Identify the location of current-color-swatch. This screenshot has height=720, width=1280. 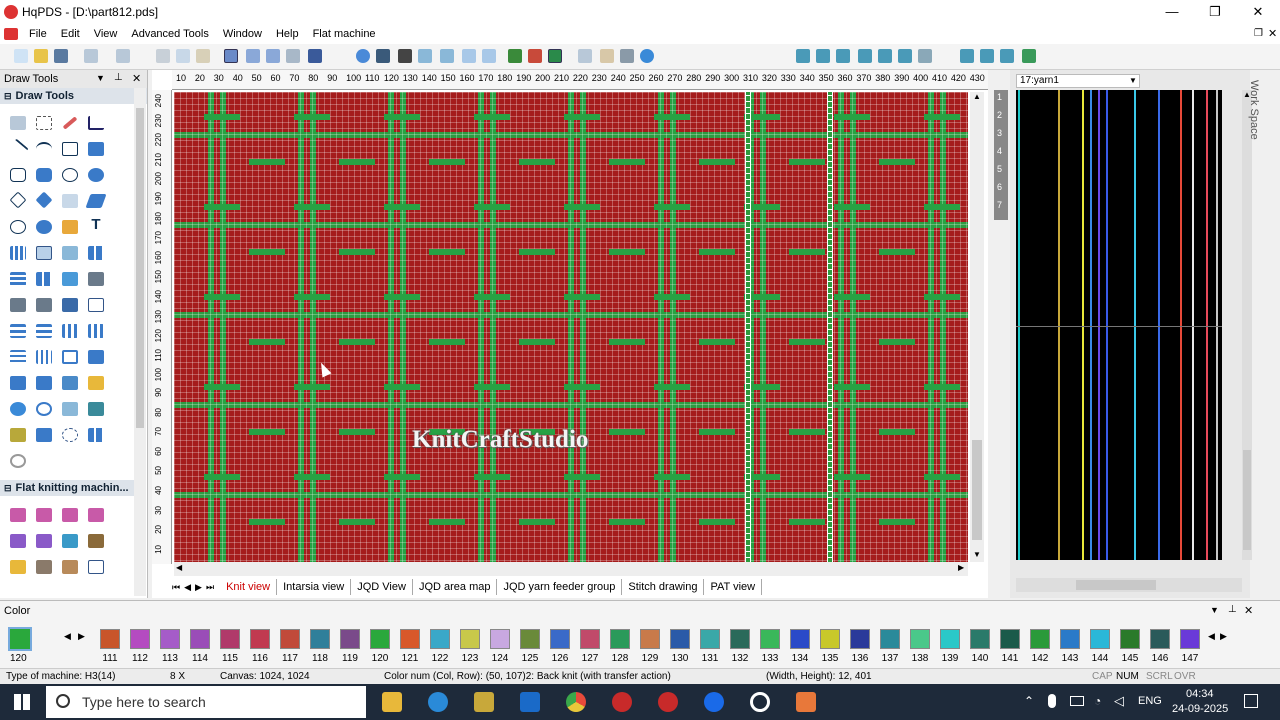
(20, 639).